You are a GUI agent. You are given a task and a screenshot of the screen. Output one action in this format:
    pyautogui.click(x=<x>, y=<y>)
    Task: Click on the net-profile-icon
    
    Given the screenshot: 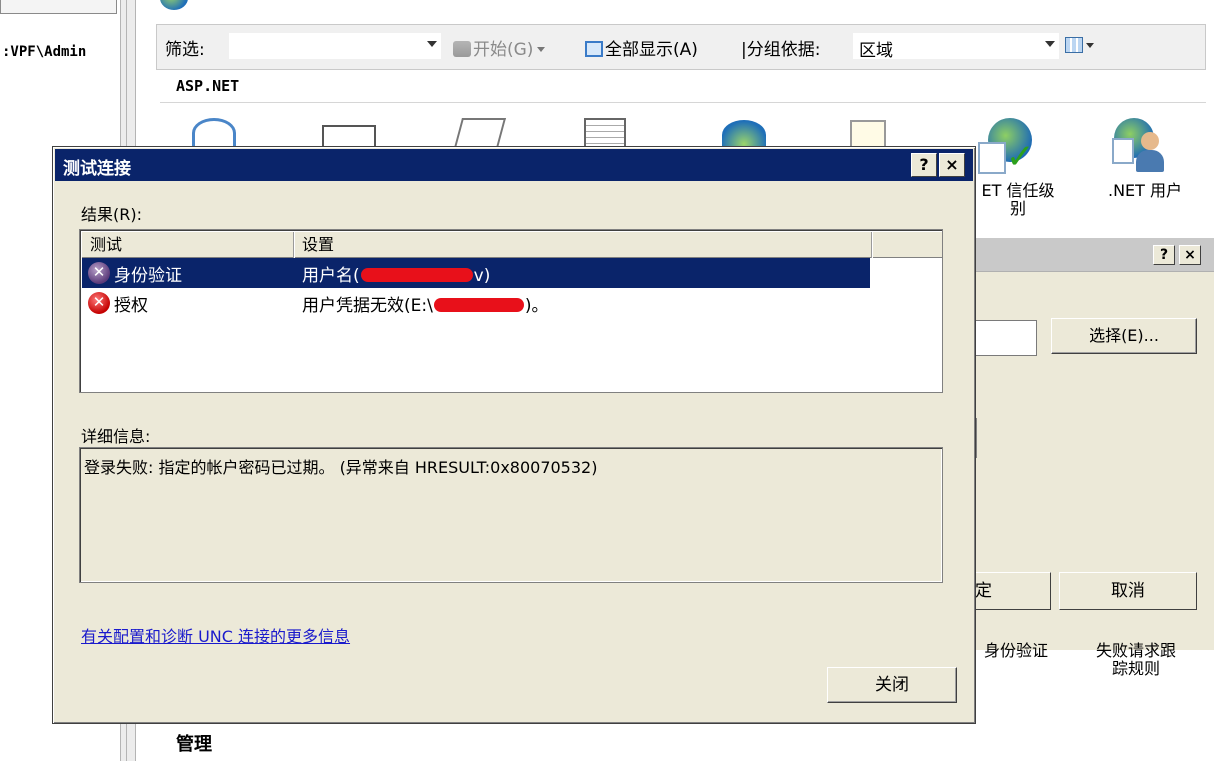 What is the action you would take?
    pyautogui.click(x=605, y=133)
    